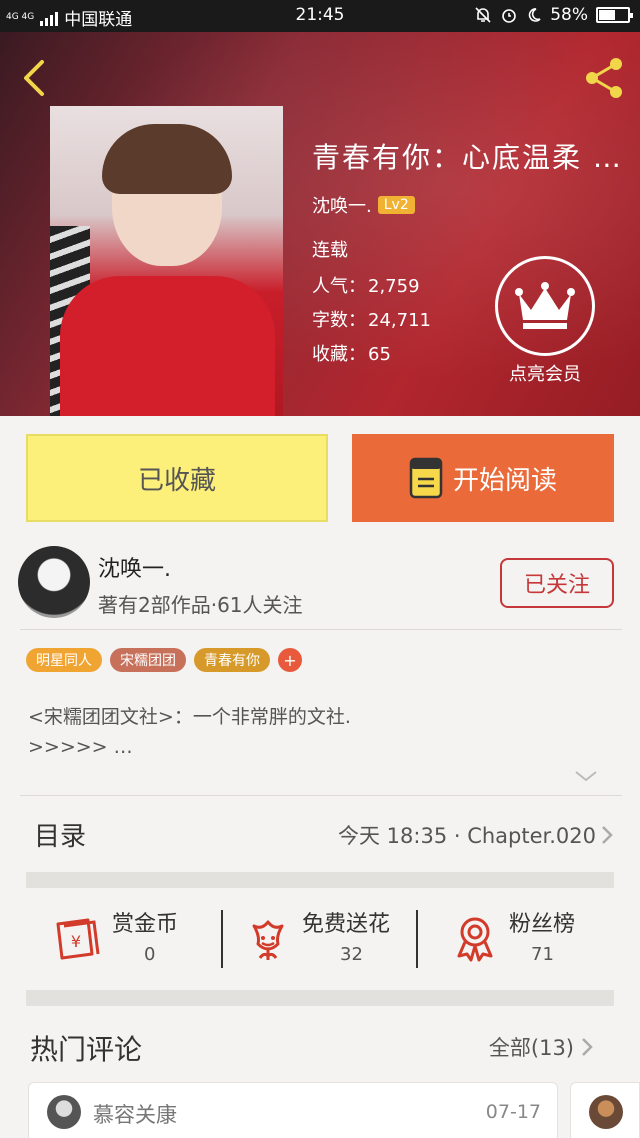 This screenshot has width=640, height=1138. I want to click on latest-chapter: 今天 18:35 · Chapter.020, so click(466, 836).